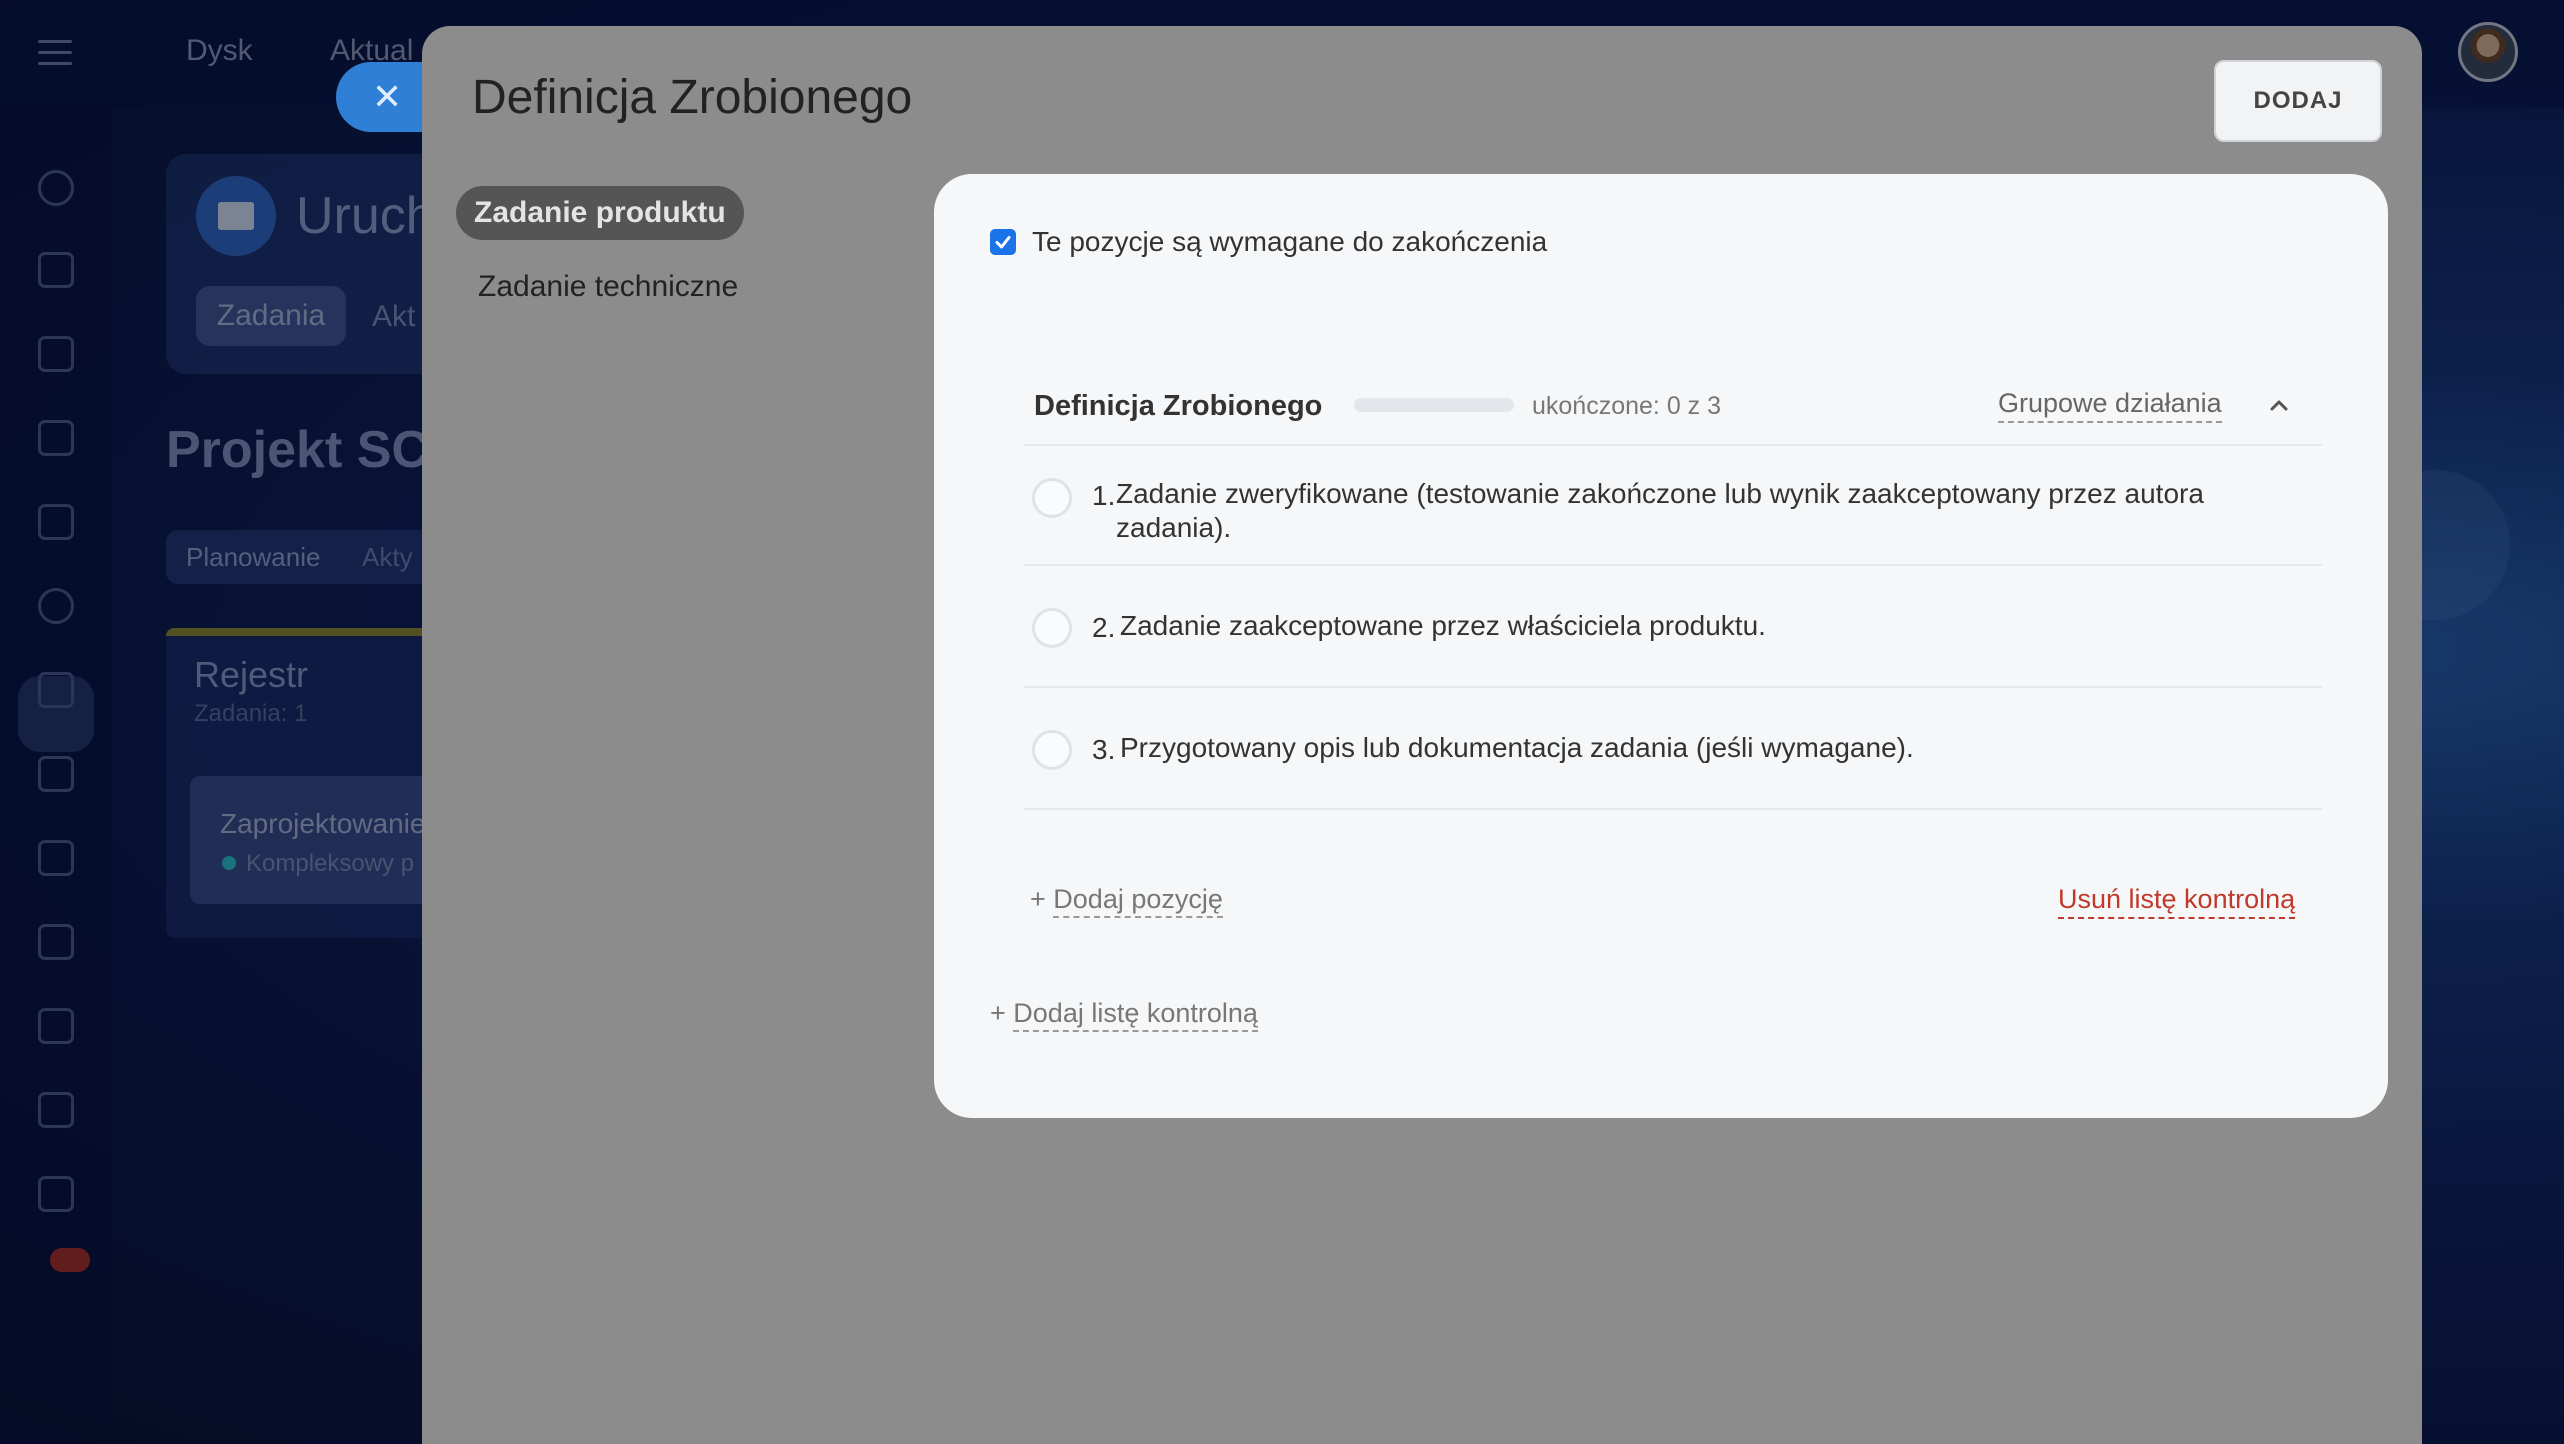 This screenshot has height=1444, width=2564. I want to click on progress-text: ukończone: 0 z 3, so click(1627, 406).